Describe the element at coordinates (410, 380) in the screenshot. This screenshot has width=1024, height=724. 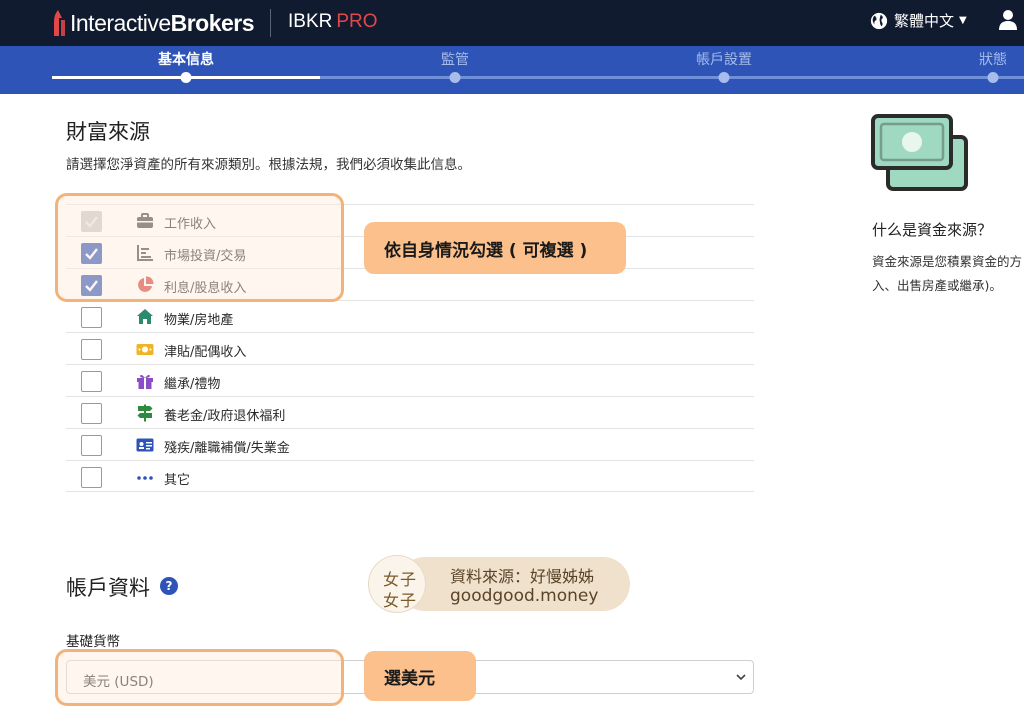
I see `list-item: 繼承/禮物` at that location.